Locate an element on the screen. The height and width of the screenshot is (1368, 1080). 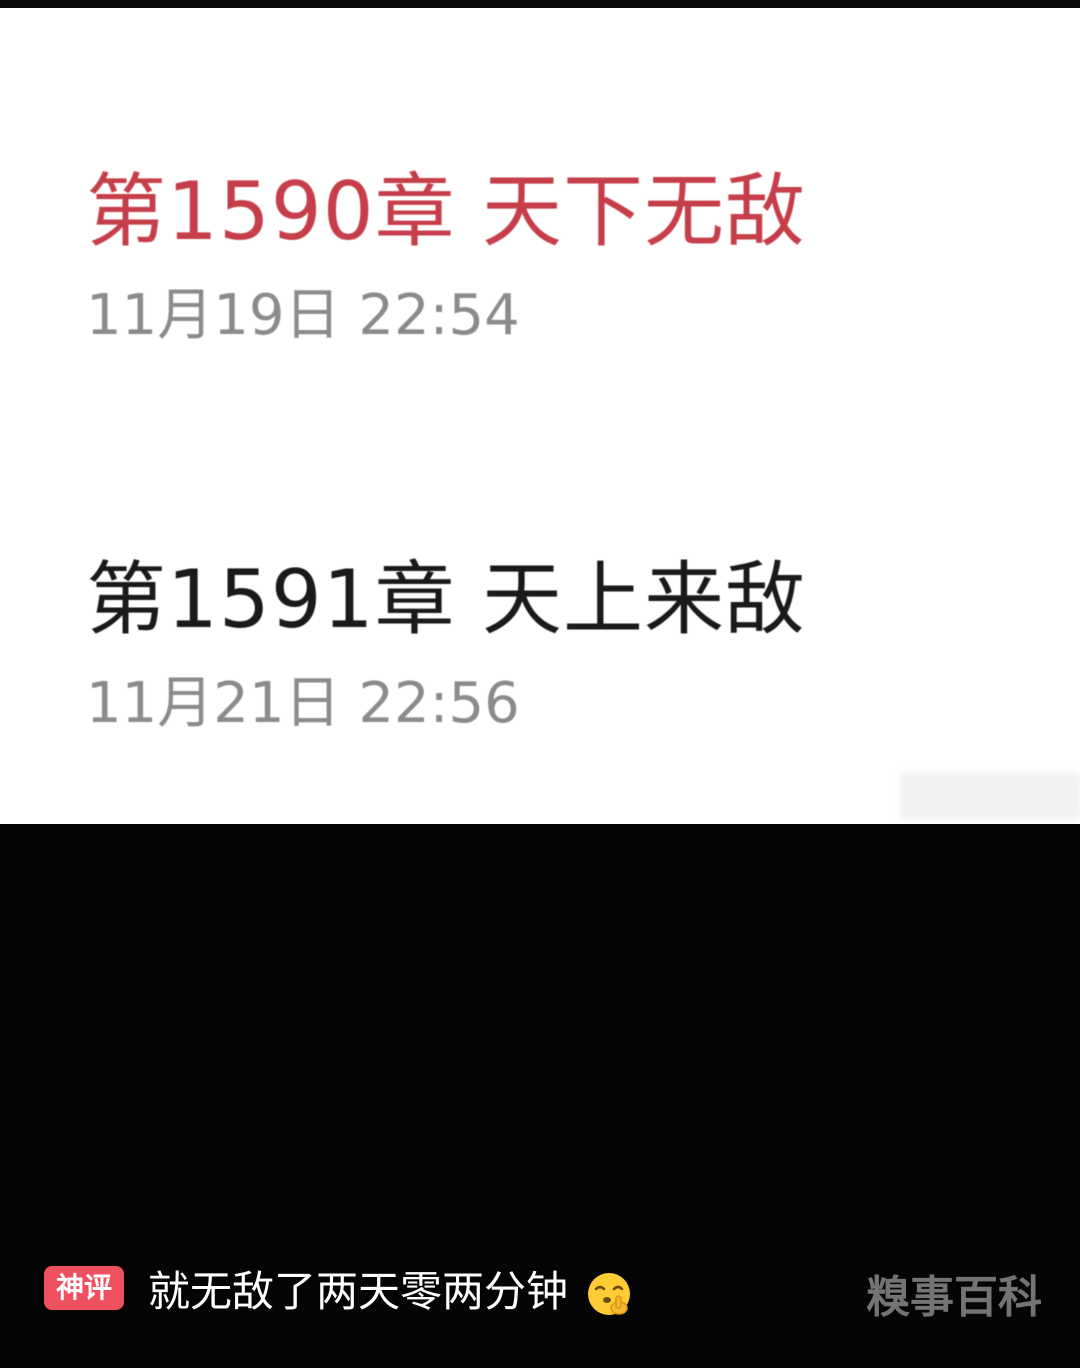
chapter-title: 第1591章 天上来敌 is located at coordinates (446, 599).